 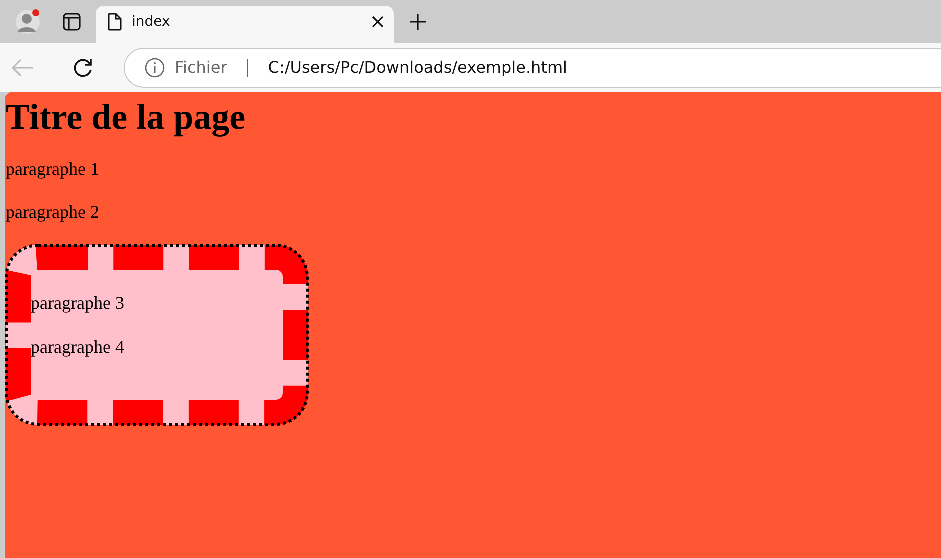 I want to click on close-icon, so click(x=378, y=22).